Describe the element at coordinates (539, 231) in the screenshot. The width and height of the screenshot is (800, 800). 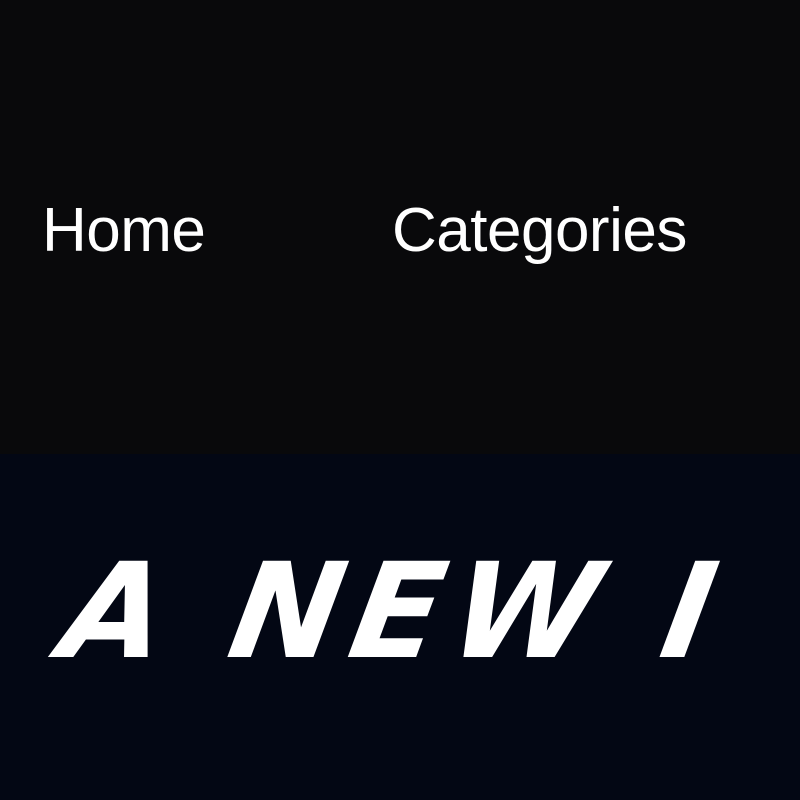
I see `nav-link-categories: Categories` at that location.